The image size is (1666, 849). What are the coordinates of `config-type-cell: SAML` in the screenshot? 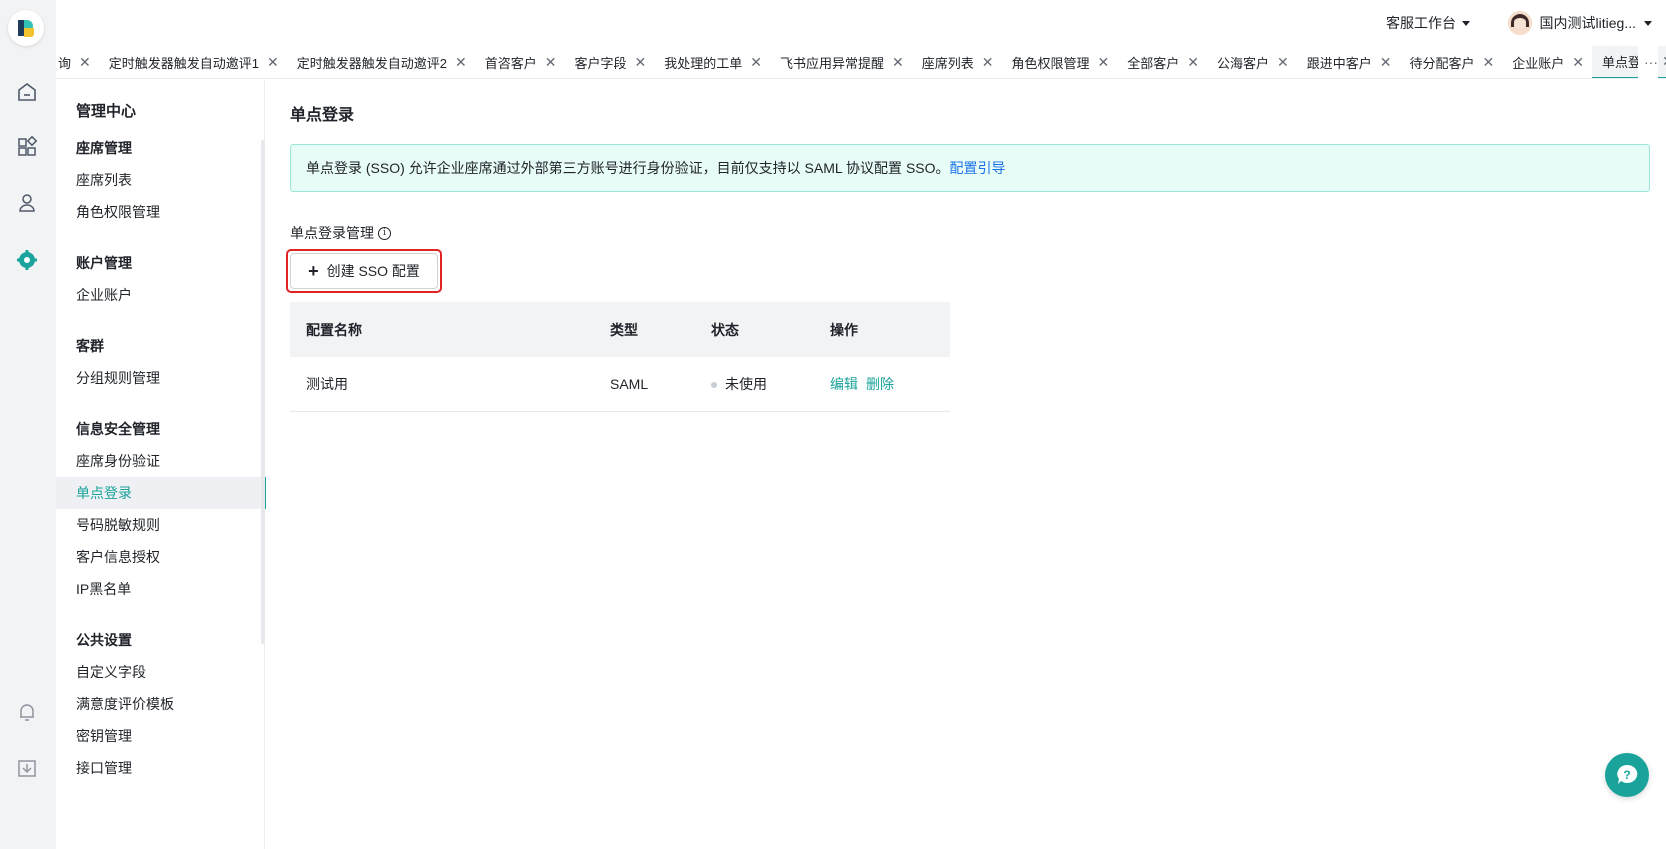 It's located at (629, 384).